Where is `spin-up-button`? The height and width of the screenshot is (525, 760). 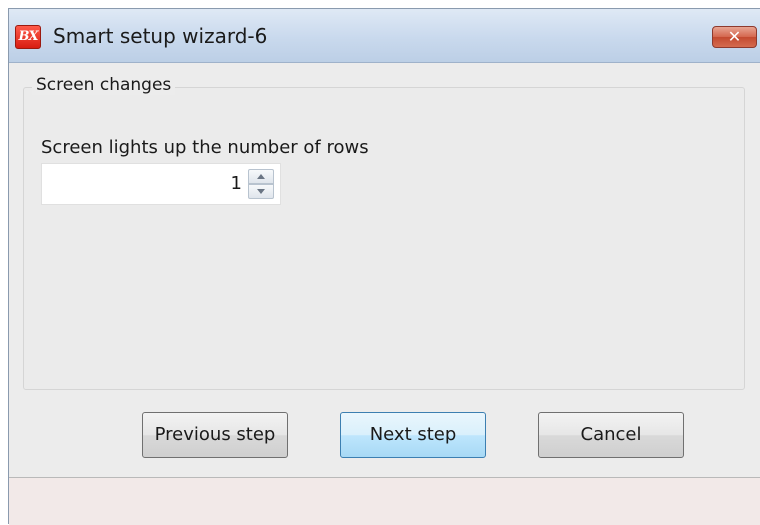 spin-up-button is located at coordinates (261, 176).